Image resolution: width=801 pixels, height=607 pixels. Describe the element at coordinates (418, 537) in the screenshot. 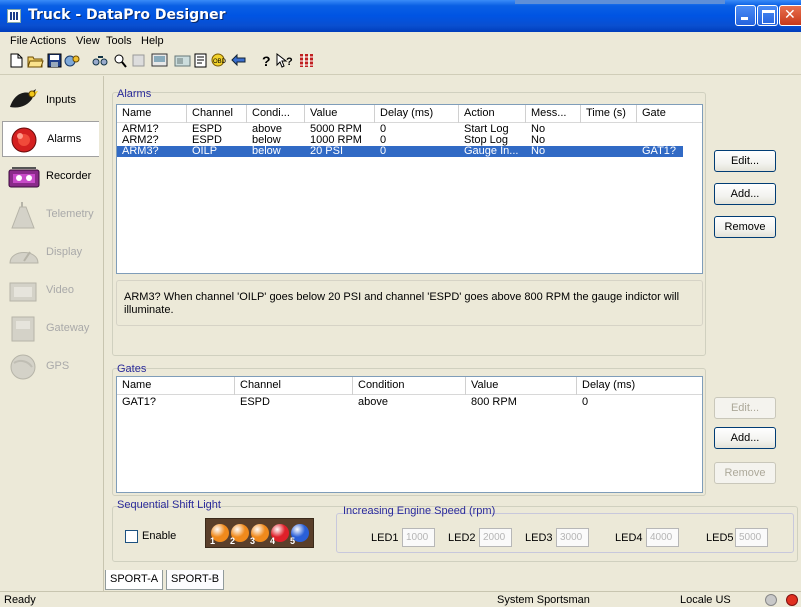

I see `led1-input: 1000` at that location.